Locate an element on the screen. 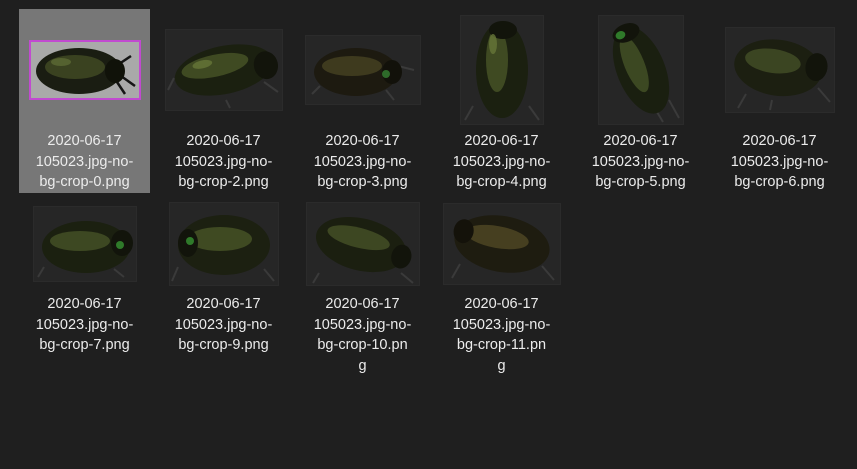 The image size is (857, 469). file-item: 2020-06-17 105023.jpg-no- bg-crop-9.png is located at coordinates (223, 280).